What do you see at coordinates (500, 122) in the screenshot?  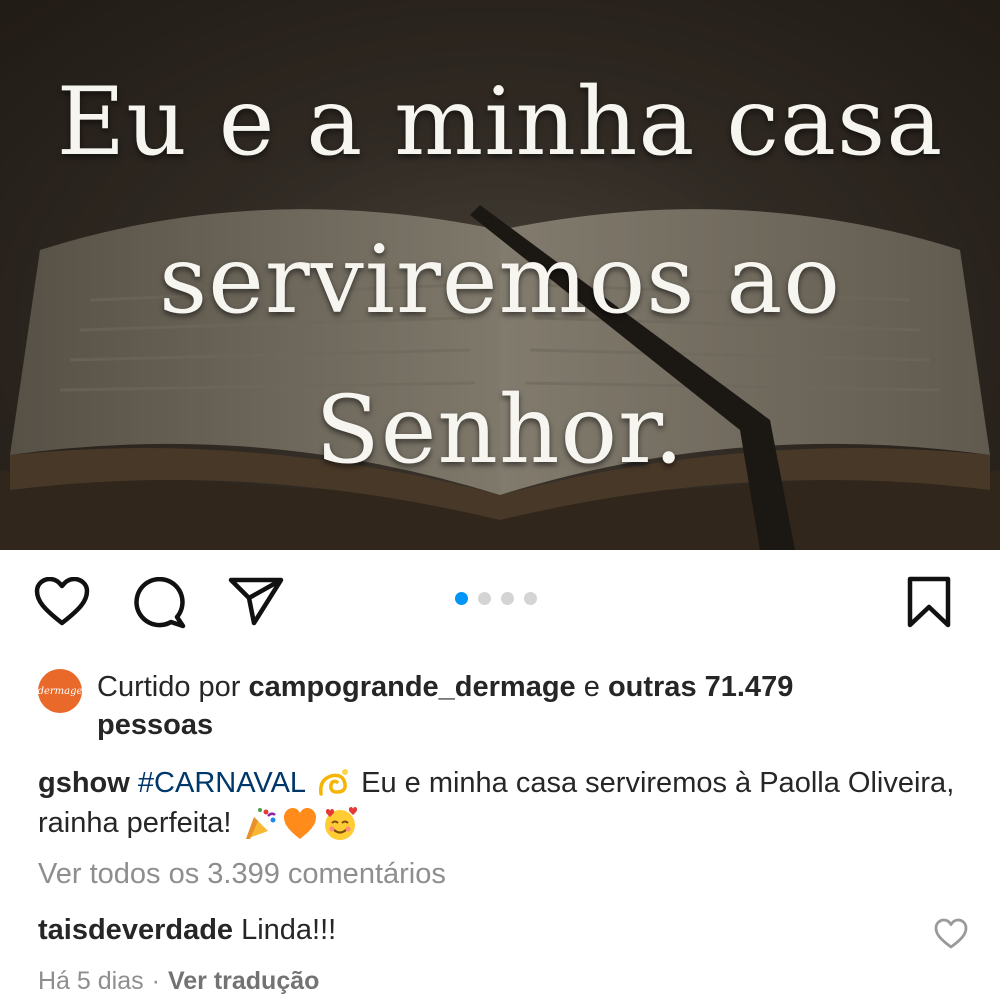 I see `quote-line-1: Eu e a minha casa` at bounding box center [500, 122].